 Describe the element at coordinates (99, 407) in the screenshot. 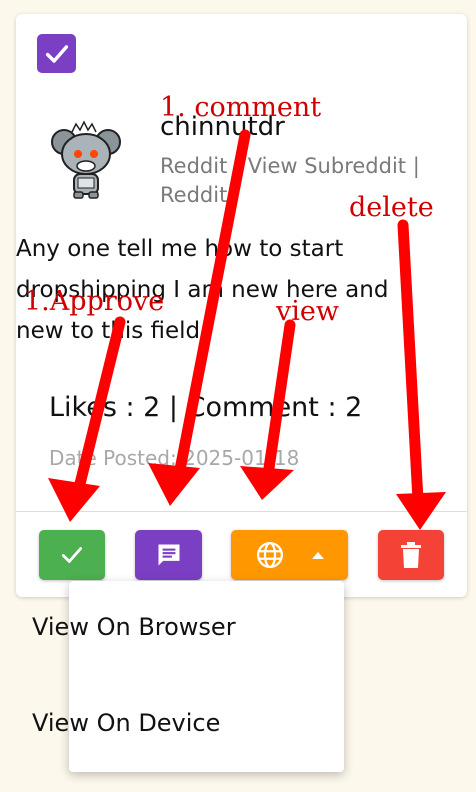

I see `arrow-approve` at that location.